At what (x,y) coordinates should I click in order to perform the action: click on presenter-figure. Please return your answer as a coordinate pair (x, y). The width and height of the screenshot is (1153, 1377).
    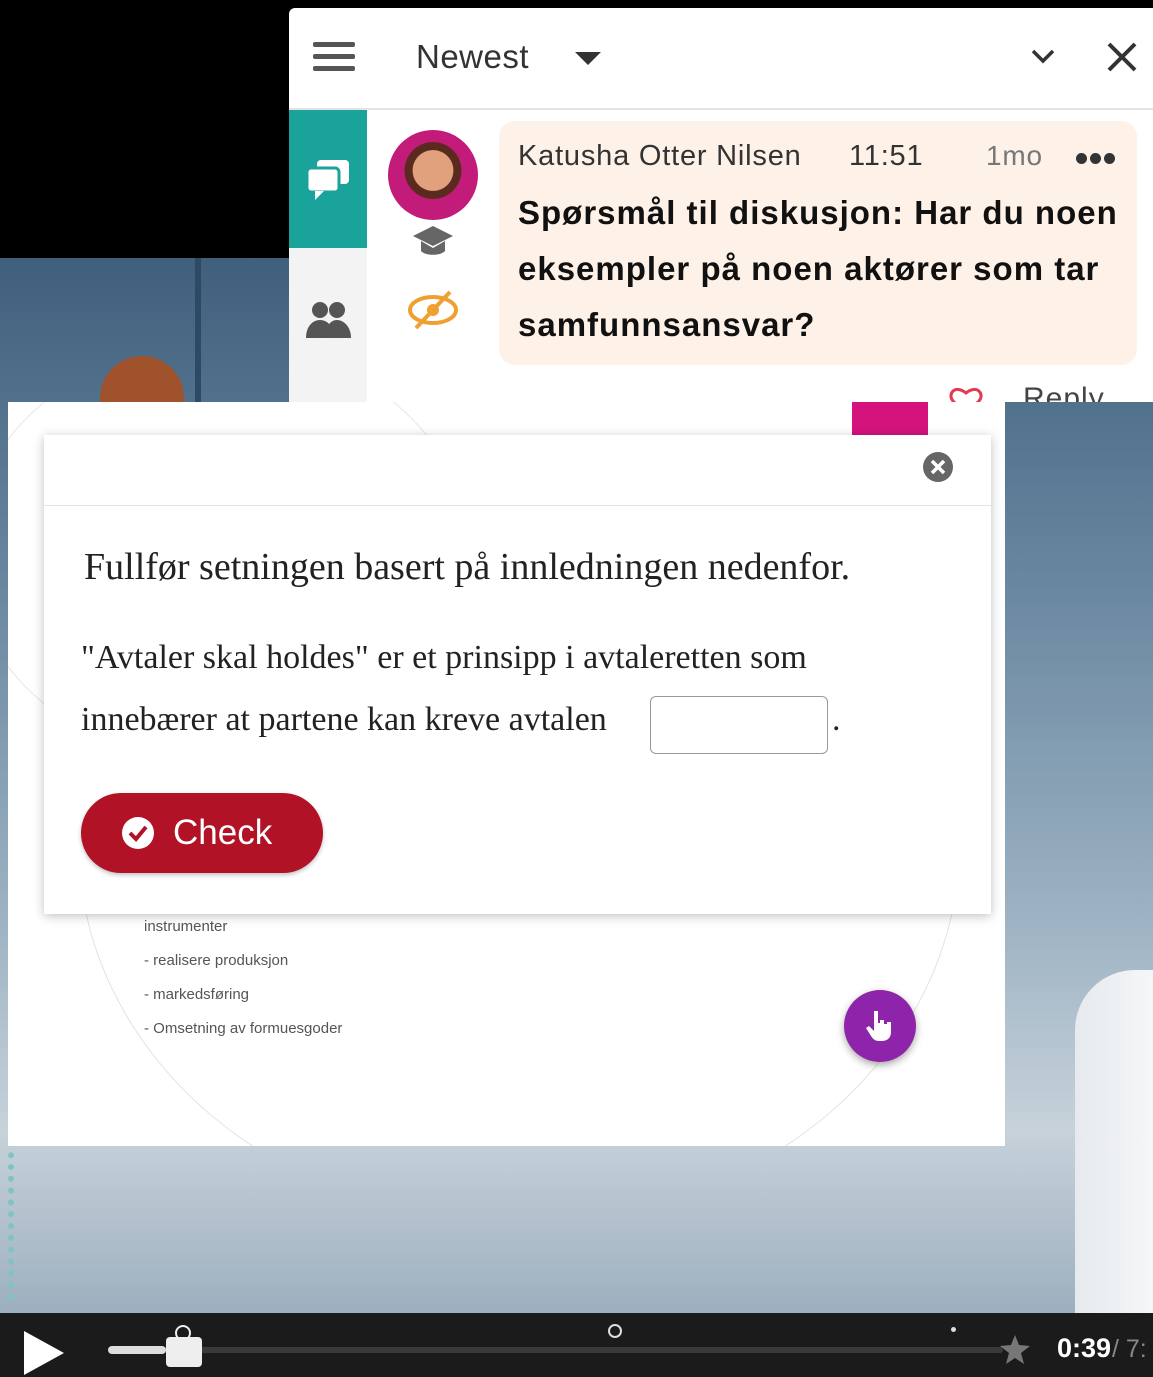
    Looking at the image, I should click on (1114, 1150).